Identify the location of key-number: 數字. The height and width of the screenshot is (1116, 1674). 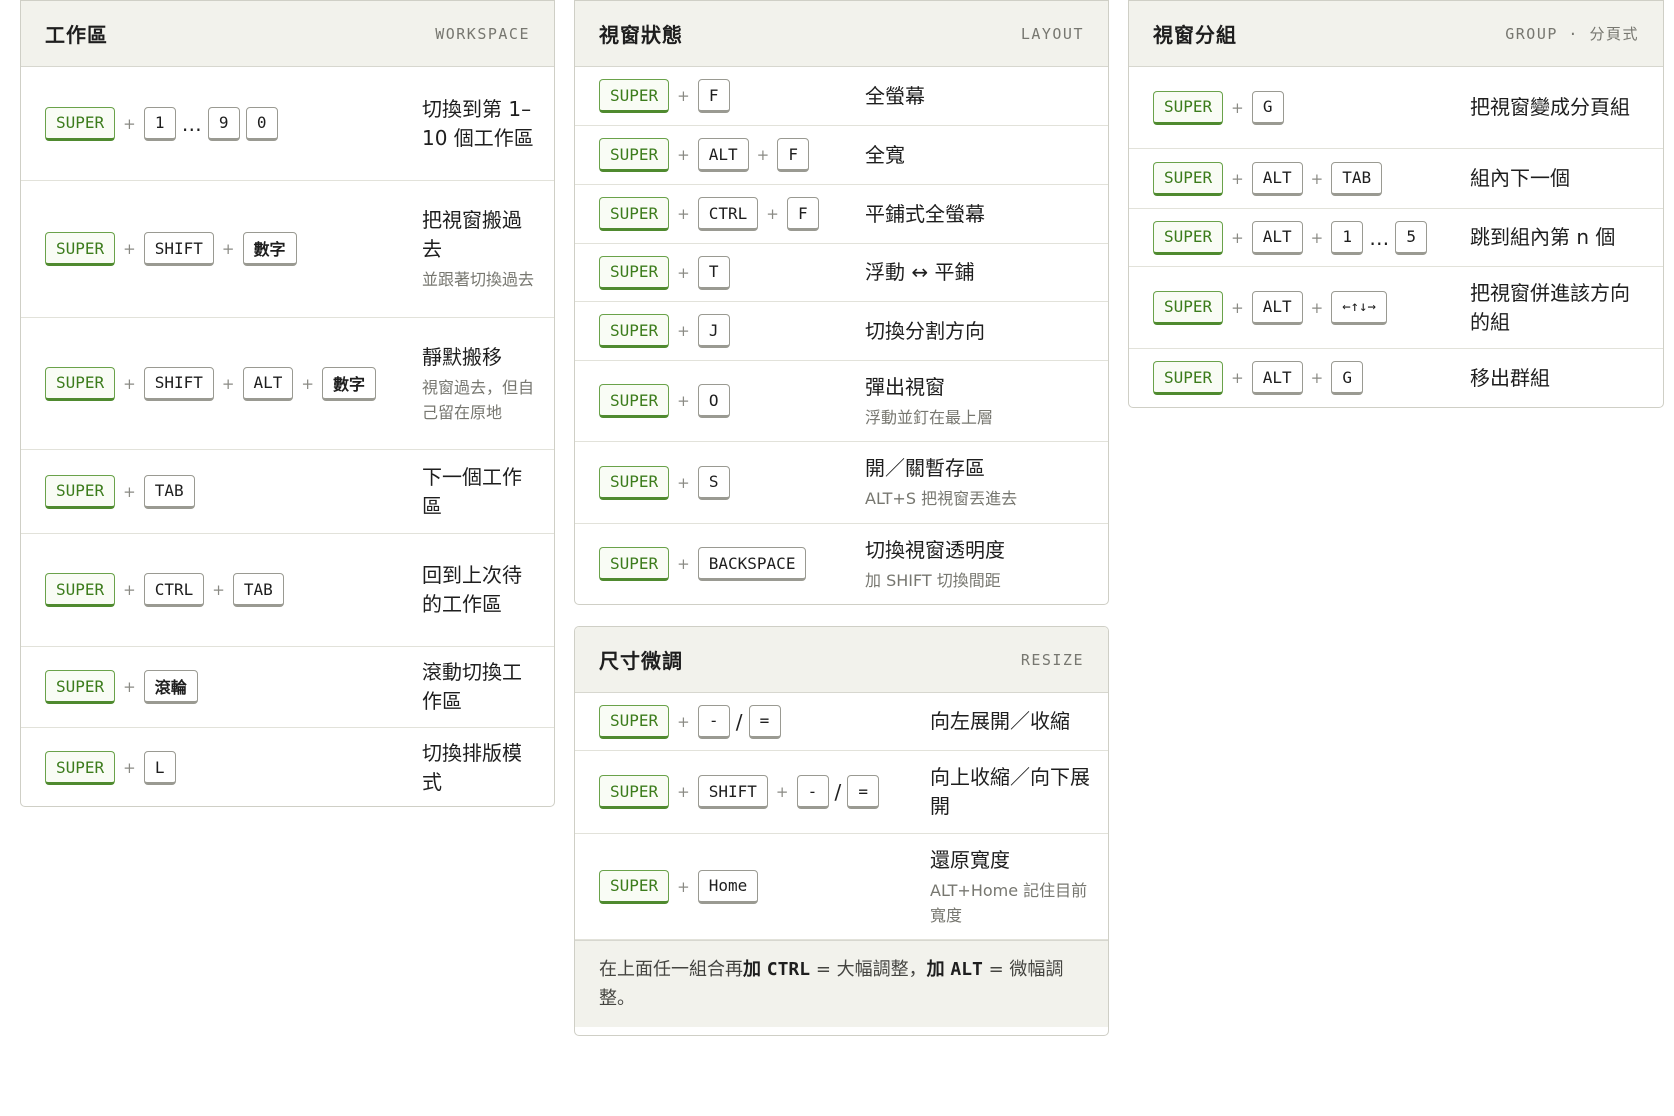
(348, 383).